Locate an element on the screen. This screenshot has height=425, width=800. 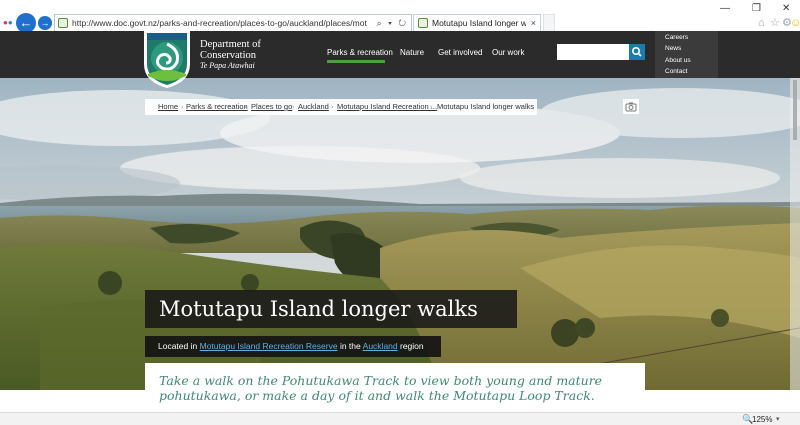
zoom-level: 125% is located at coordinates (762, 419).